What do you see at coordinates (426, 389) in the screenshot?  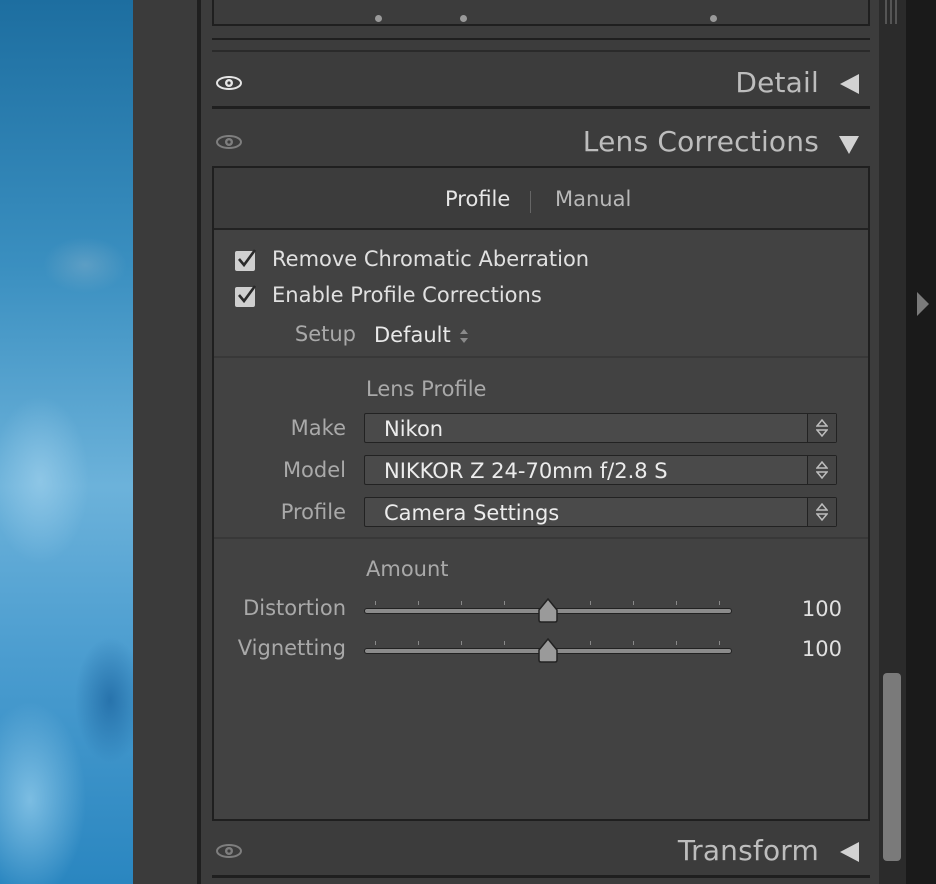 I see `lens-profile-title: Lens Profile` at bounding box center [426, 389].